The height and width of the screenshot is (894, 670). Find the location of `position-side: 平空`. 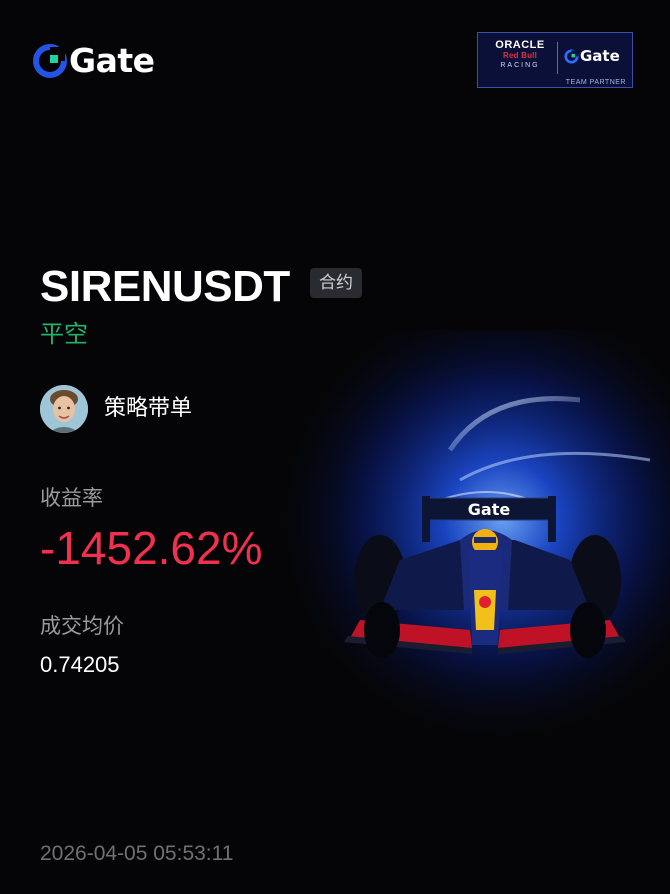

position-side: 平空 is located at coordinates (64, 334).